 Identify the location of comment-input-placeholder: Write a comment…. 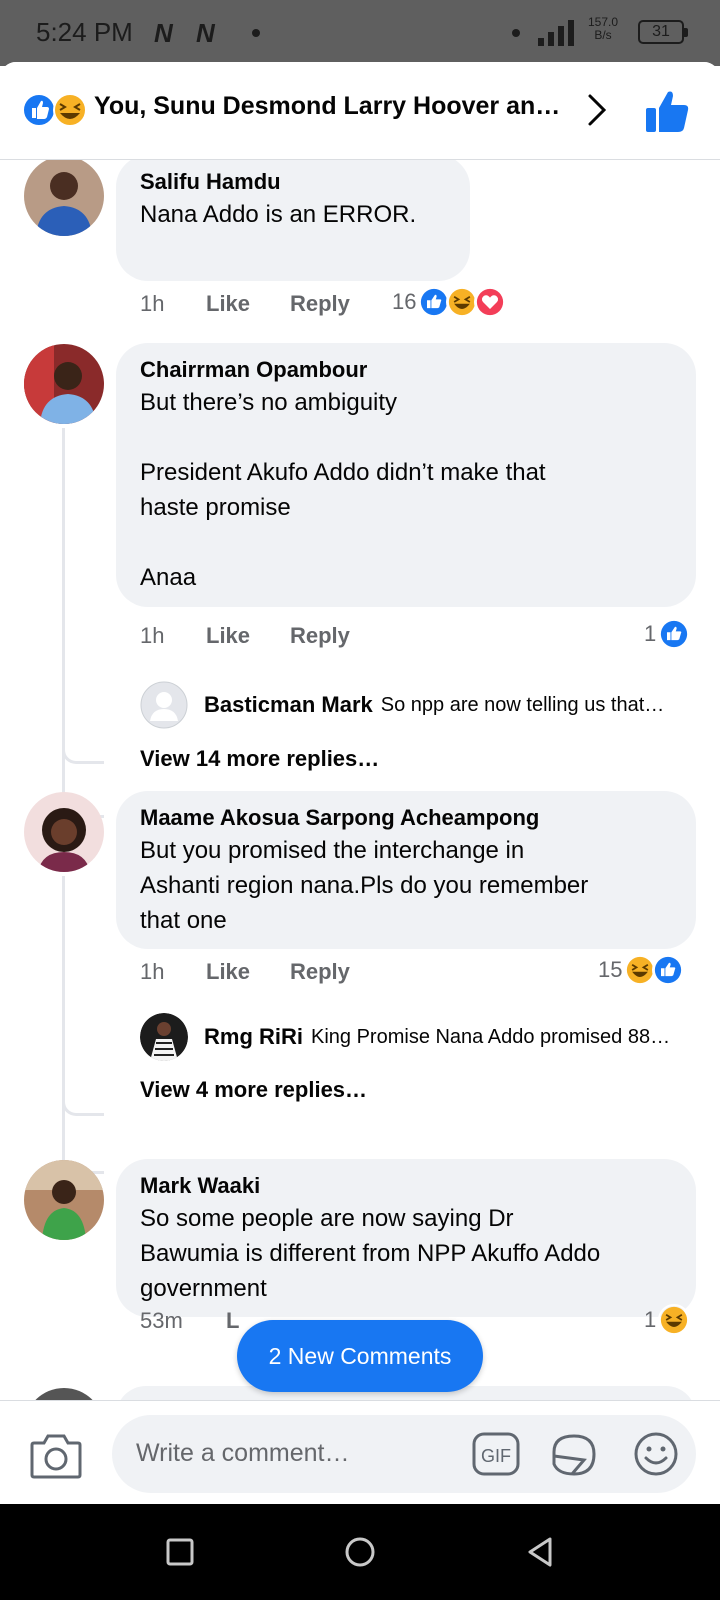
(243, 1453).